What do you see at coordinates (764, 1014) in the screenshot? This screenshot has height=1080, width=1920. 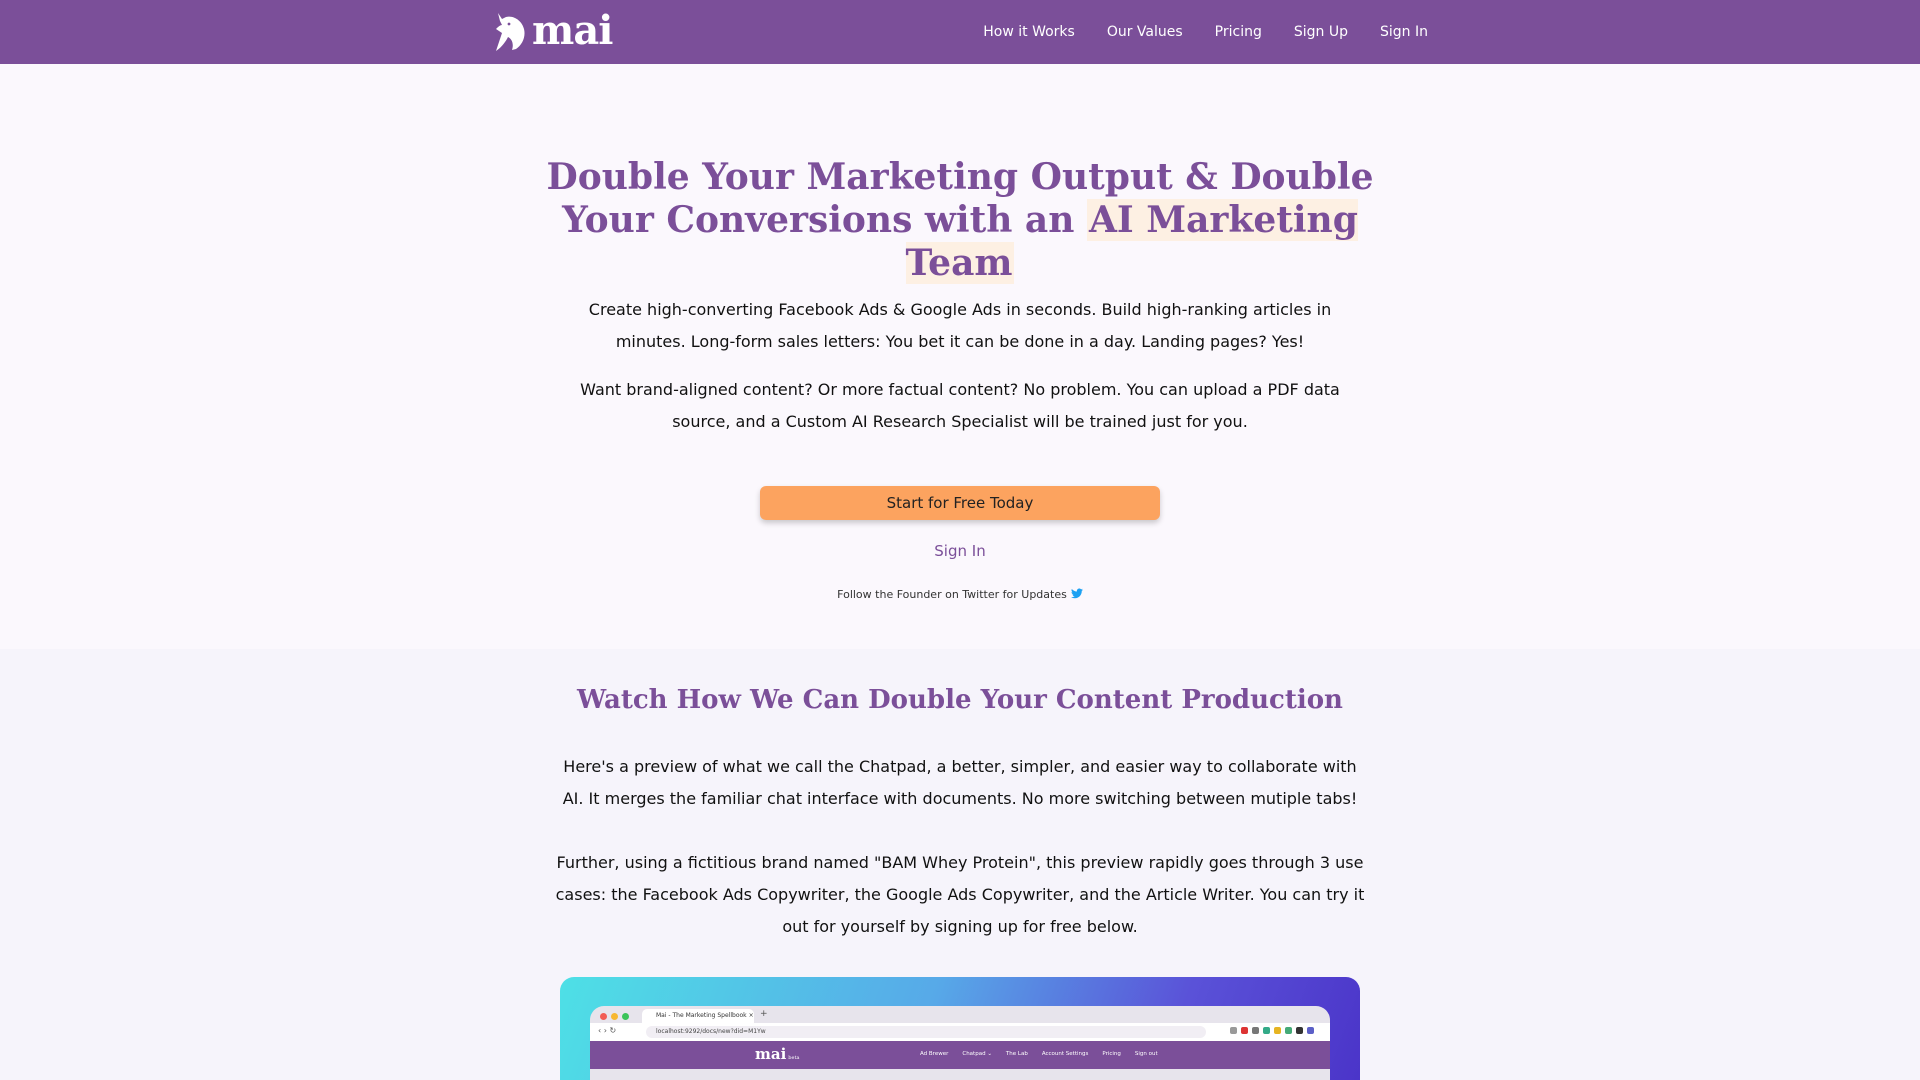 I see `new-tab-icon: +` at bounding box center [764, 1014].